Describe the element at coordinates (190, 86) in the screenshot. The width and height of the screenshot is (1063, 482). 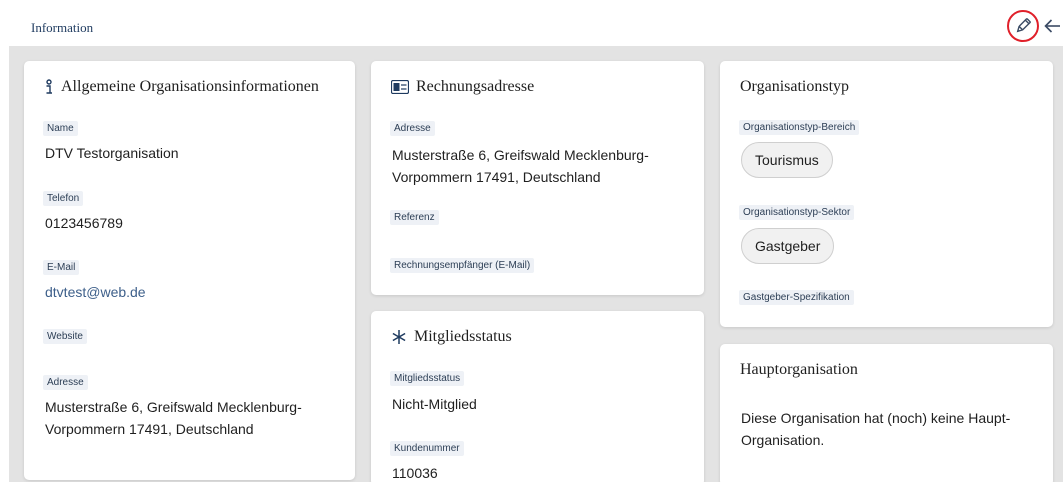
I see `general-info-title-text: Allgemeine Organisationsinformationen` at that location.